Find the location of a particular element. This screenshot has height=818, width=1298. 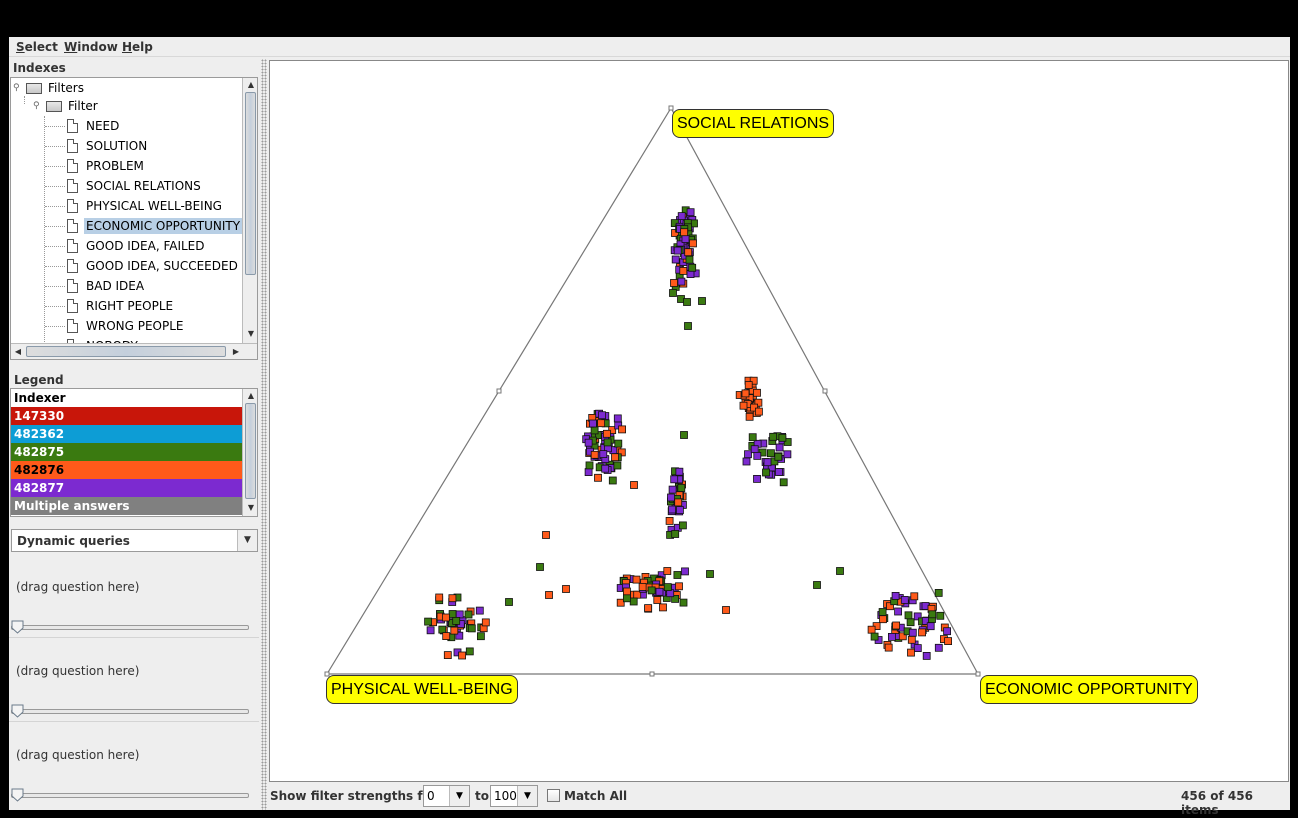

legend-entry: 482877 is located at coordinates (126, 488).